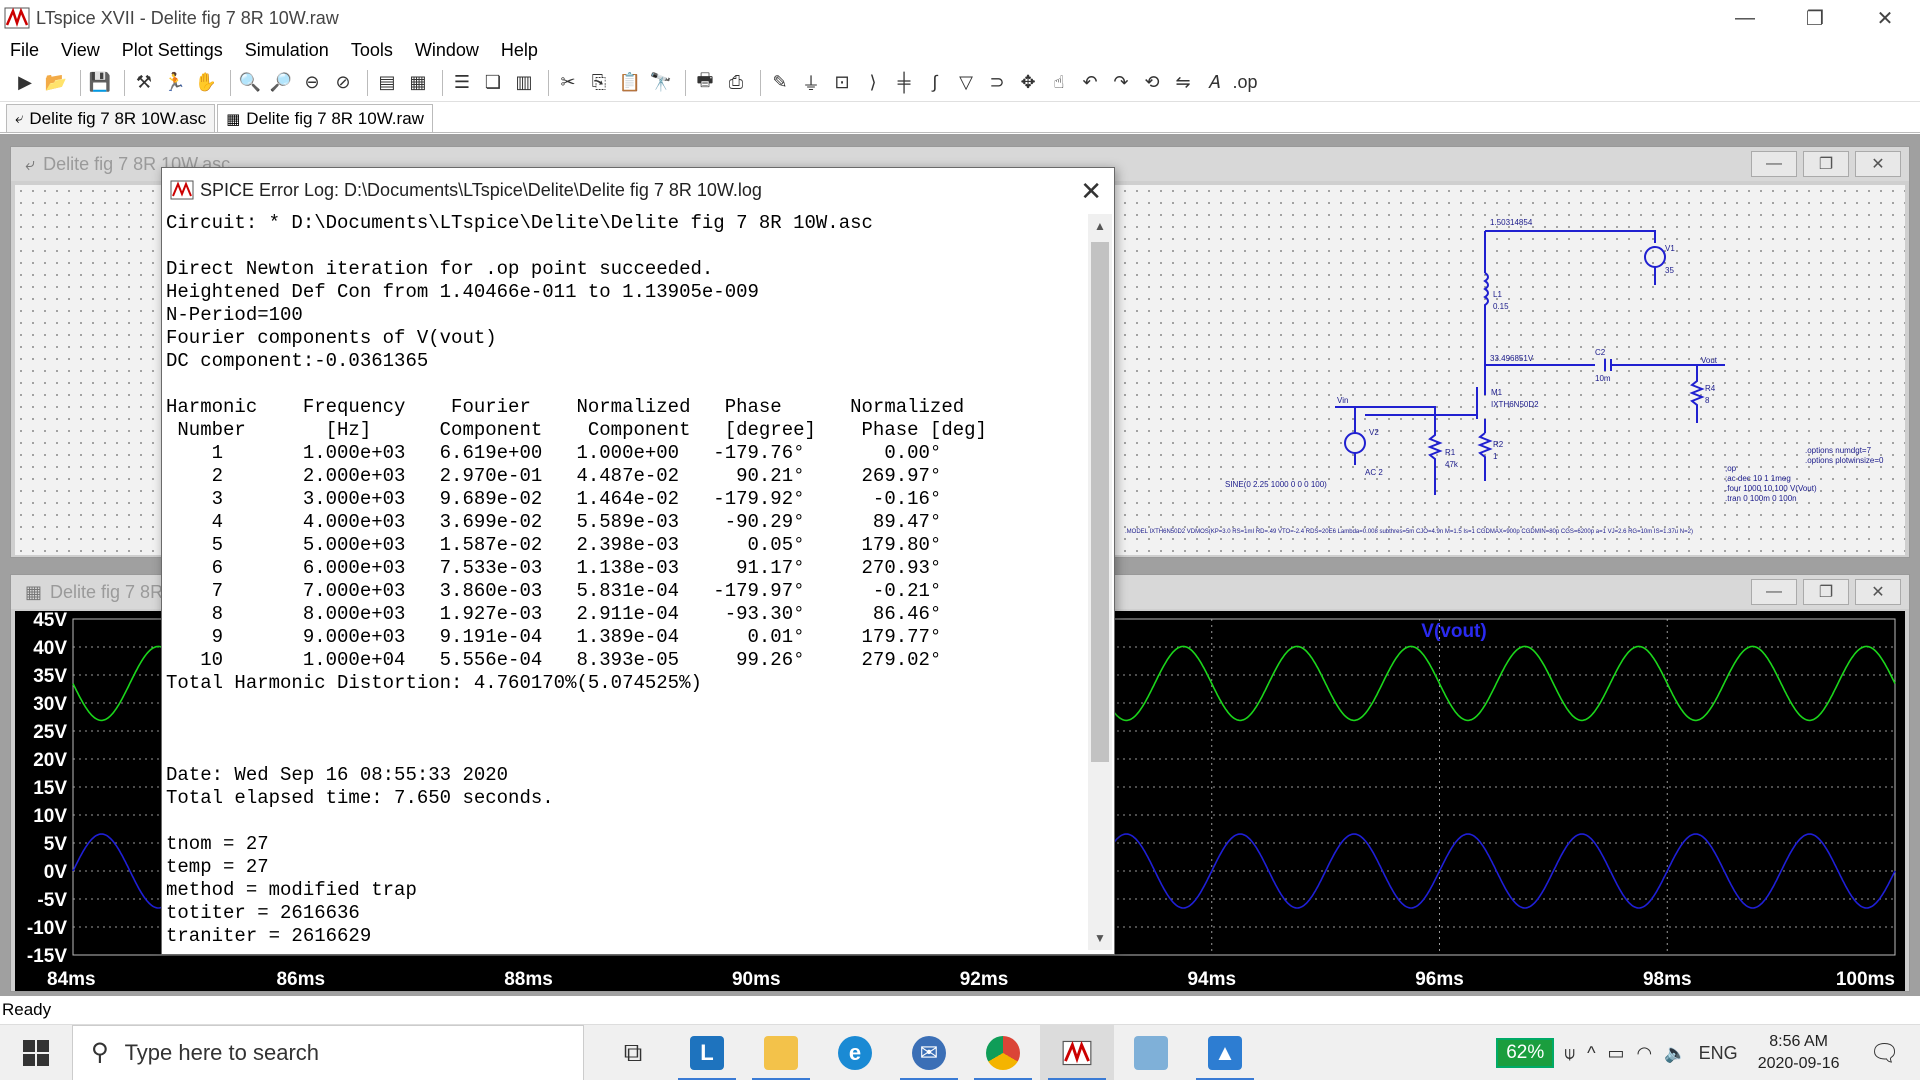  What do you see at coordinates (1885, 18) in the screenshot?
I see `close-button: ✕` at bounding box center [1885, 18].